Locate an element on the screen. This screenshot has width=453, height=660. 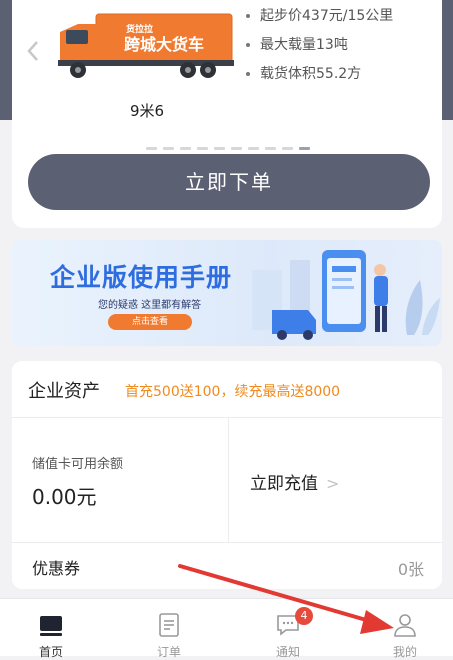
spec-item: 最大载量13吨 is located at coordinates (319, 45).